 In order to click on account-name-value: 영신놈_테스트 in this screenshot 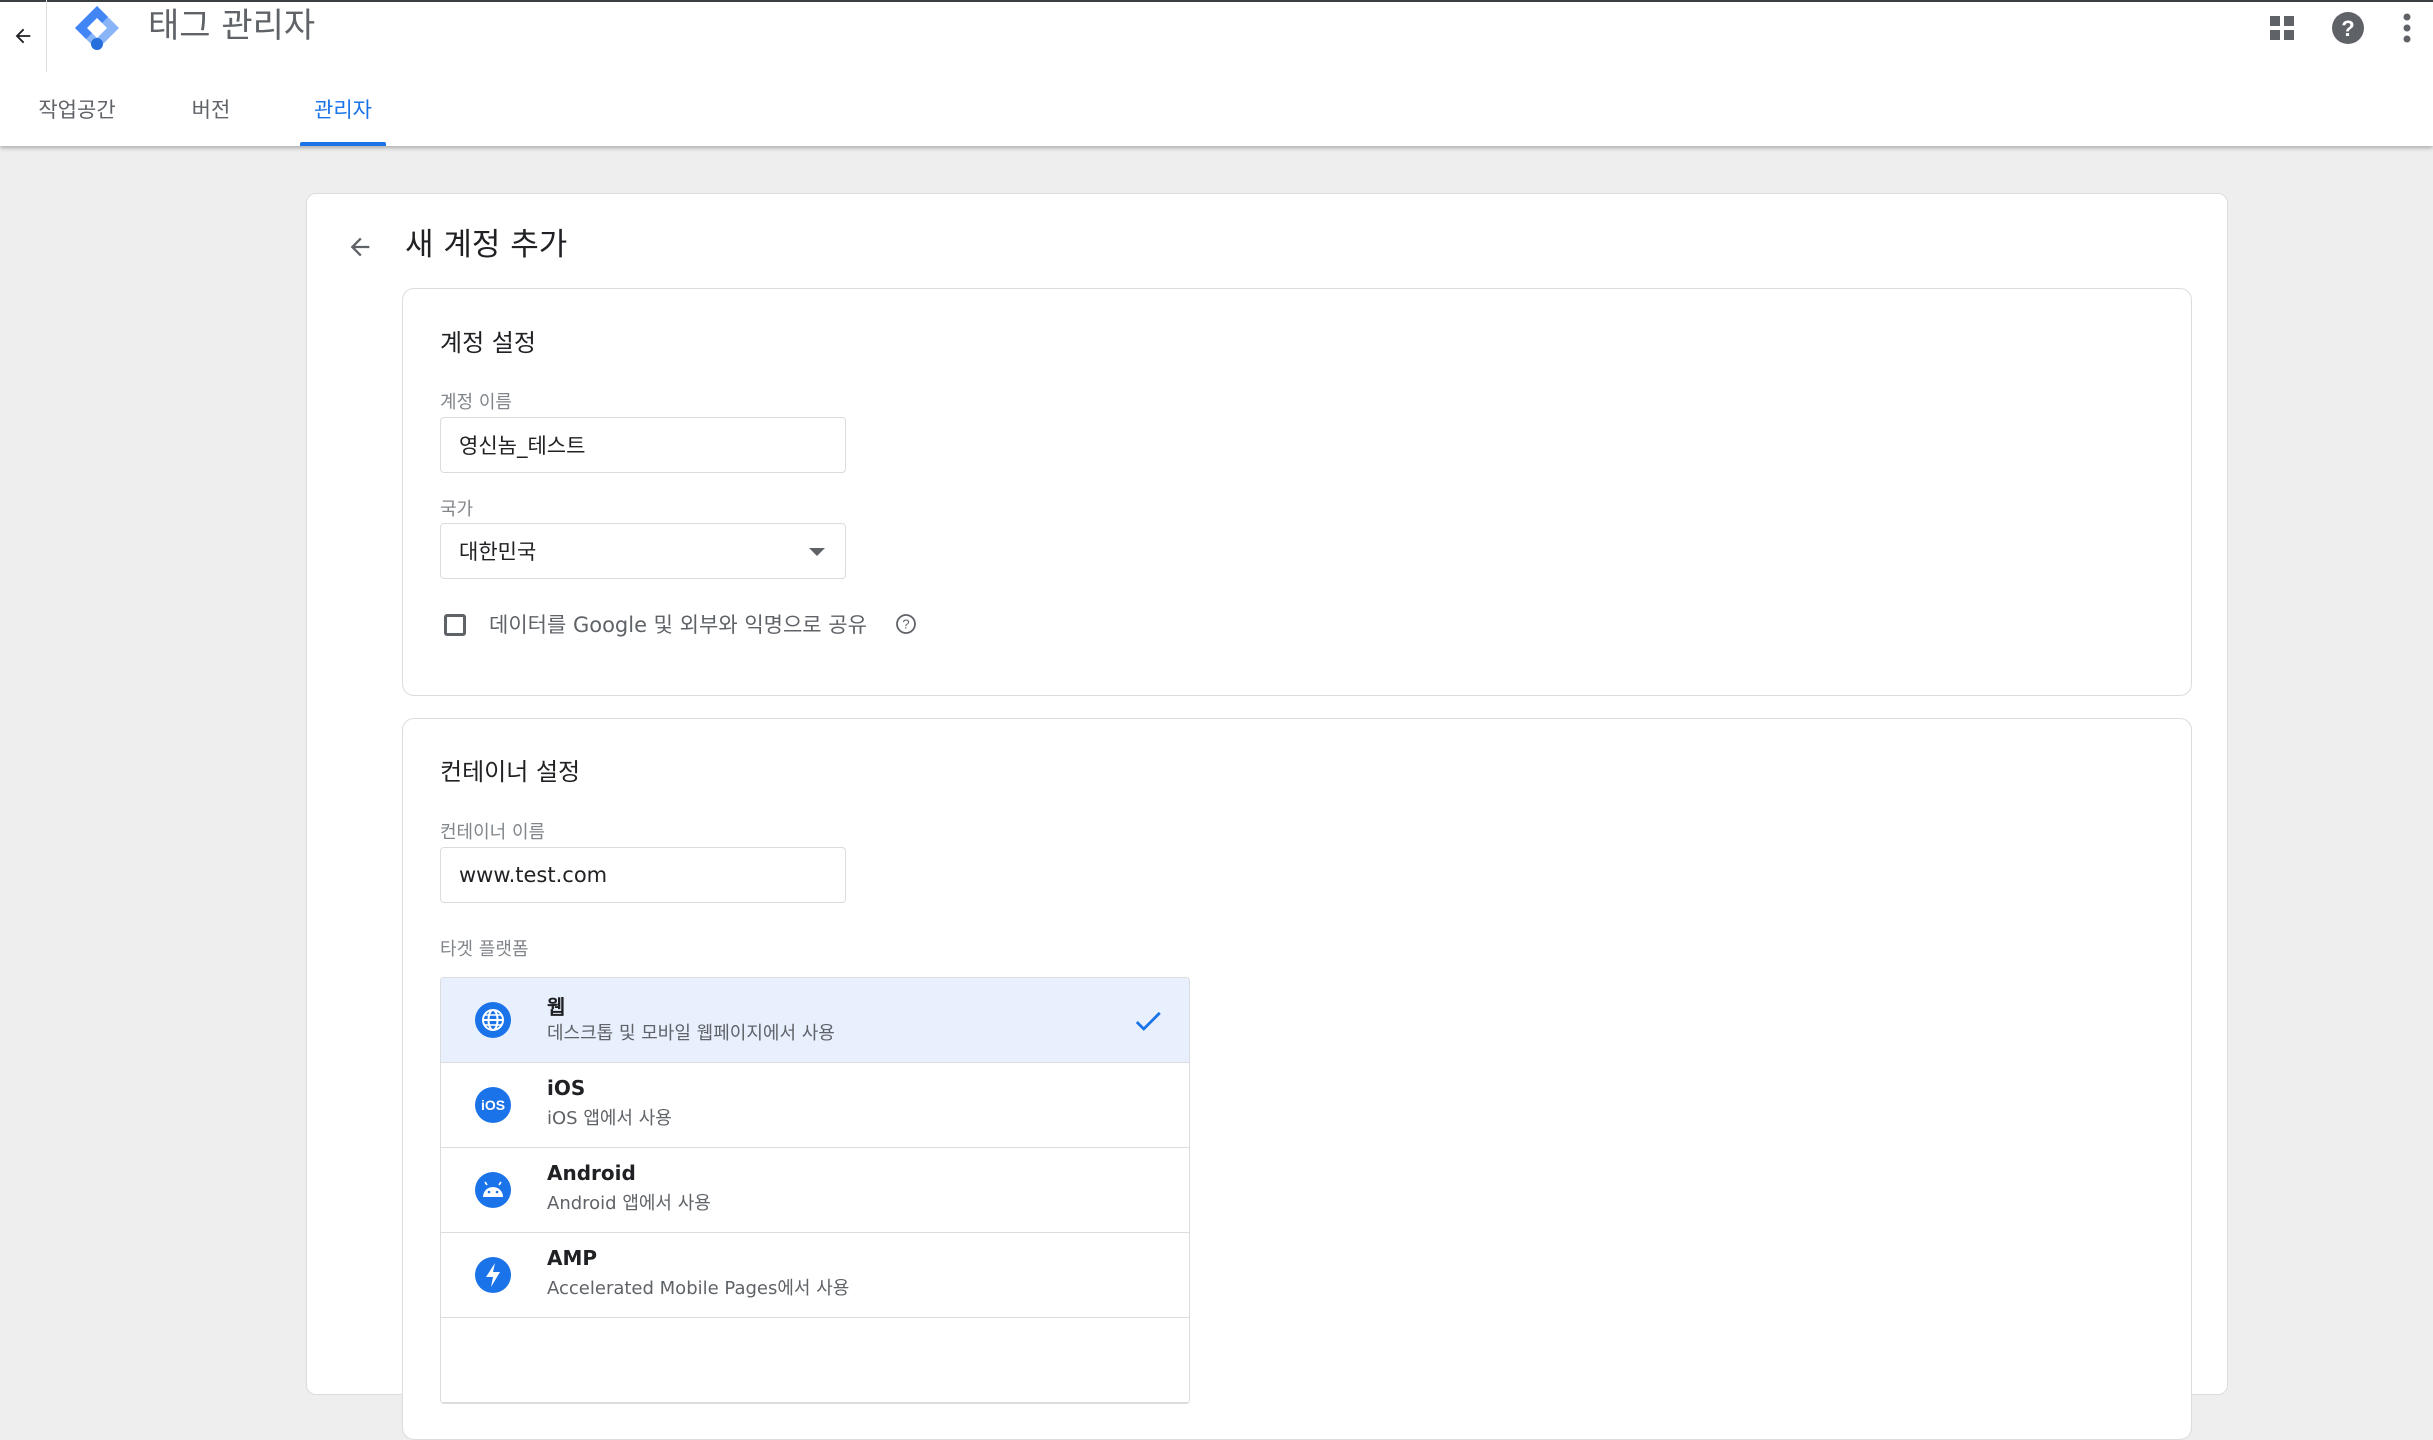, I will do `click(522, 446)`.